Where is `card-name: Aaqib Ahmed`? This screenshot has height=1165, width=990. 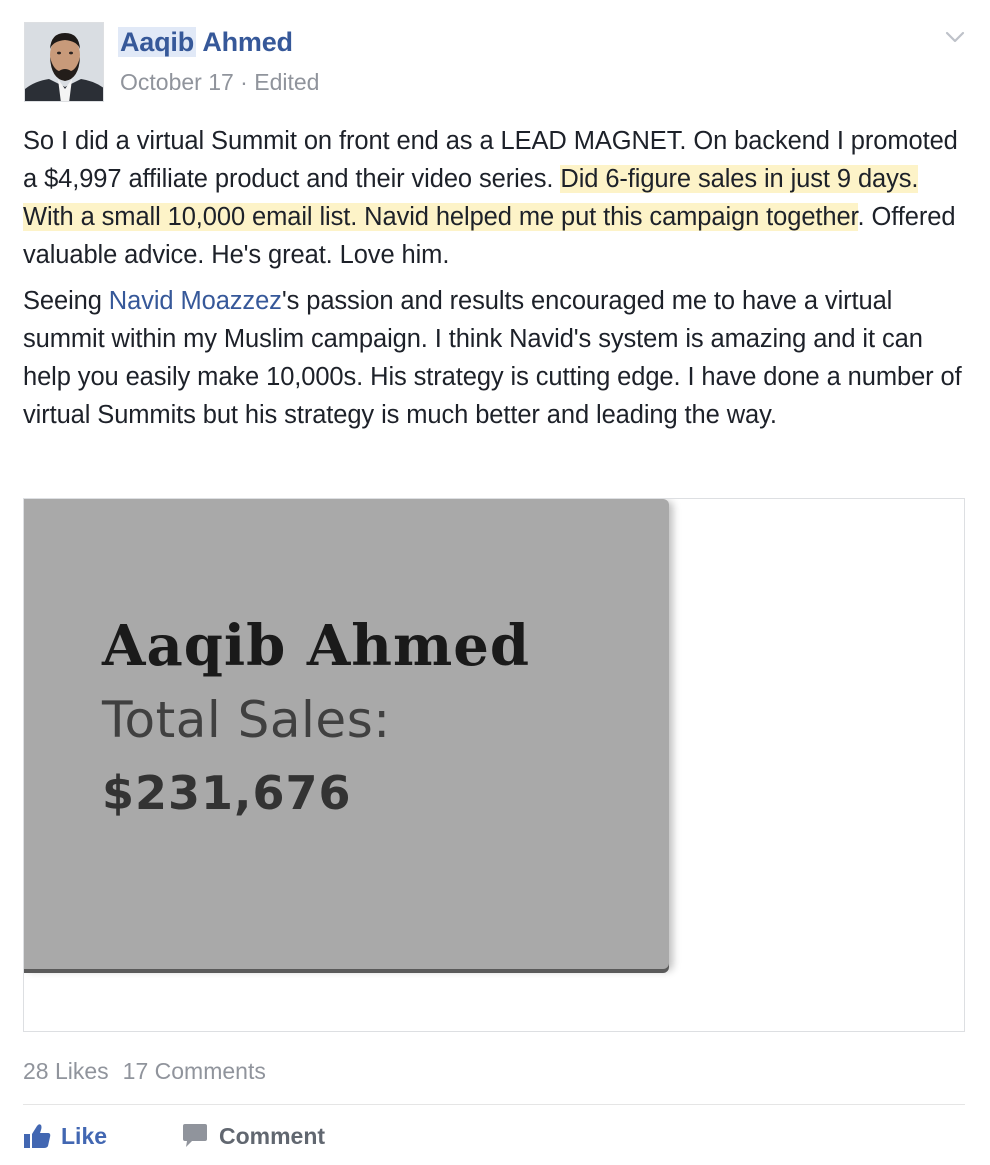
card-name: Aaqib Ahmed is located at coordinates (316, 646).